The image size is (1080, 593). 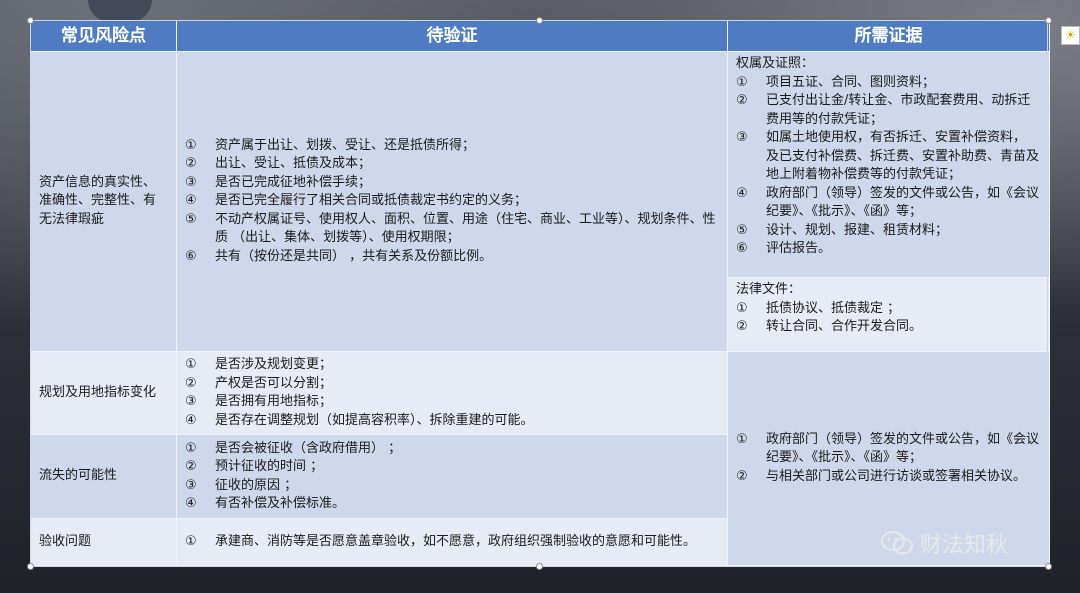 What do you see at coordinates (293, 448) in the screenshot?
I see `list-item: ① 是否会被征收（含政府借用） ；` at bounding box center [293, 448].